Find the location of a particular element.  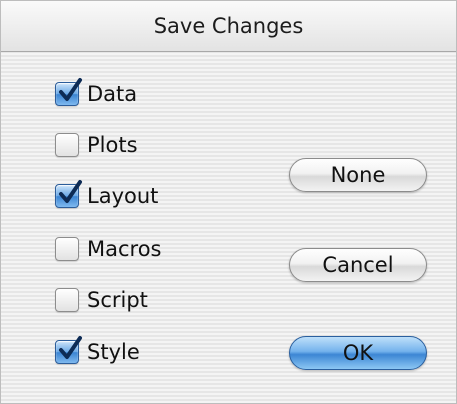

ok-button: OK is located at coordinates (358, 353).